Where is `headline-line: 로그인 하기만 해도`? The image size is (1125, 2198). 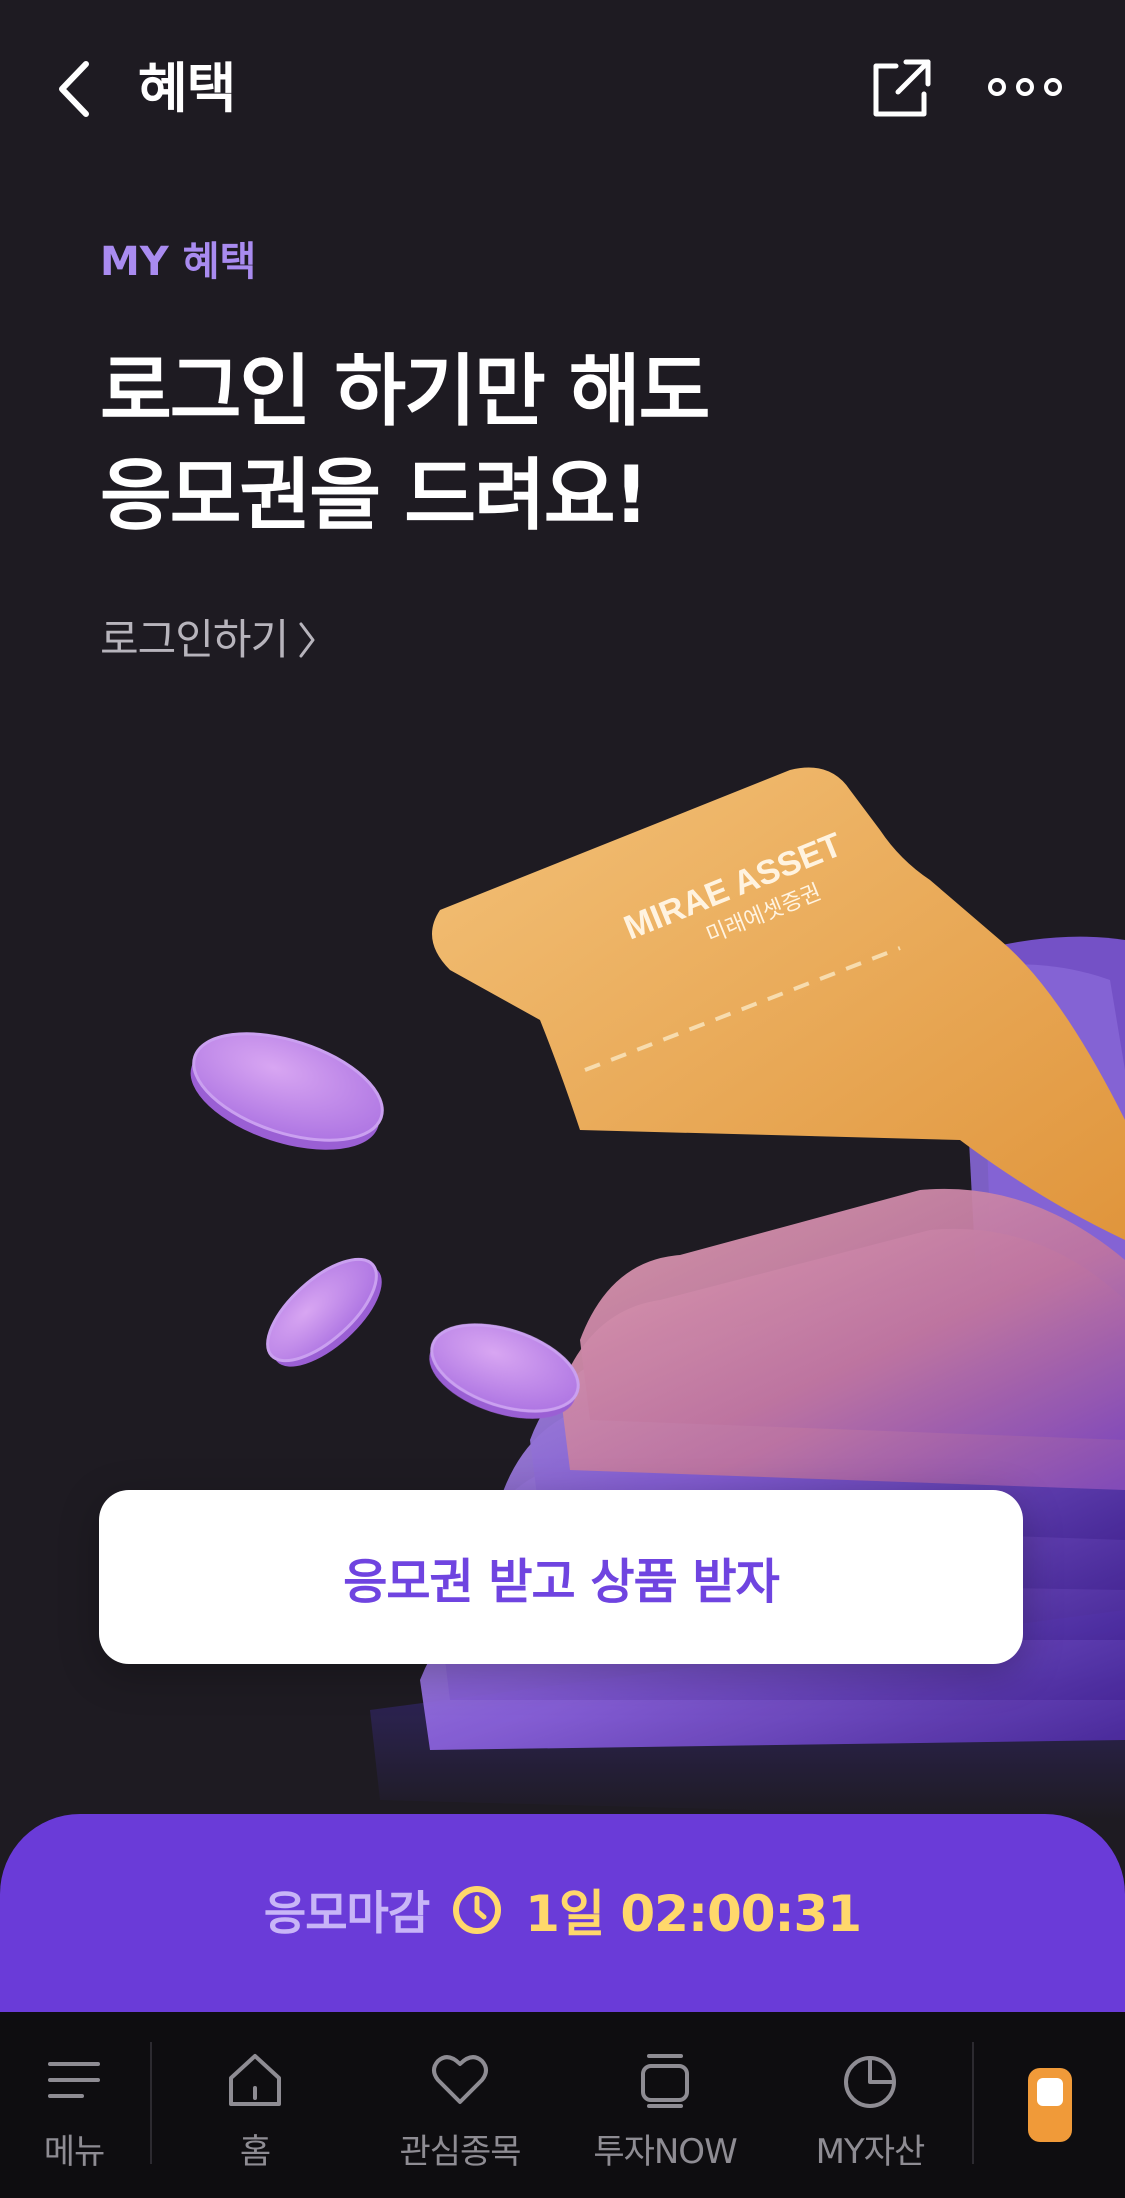
headline-line: 로그인 하기만 해도 is located at coordinates (405, 392).